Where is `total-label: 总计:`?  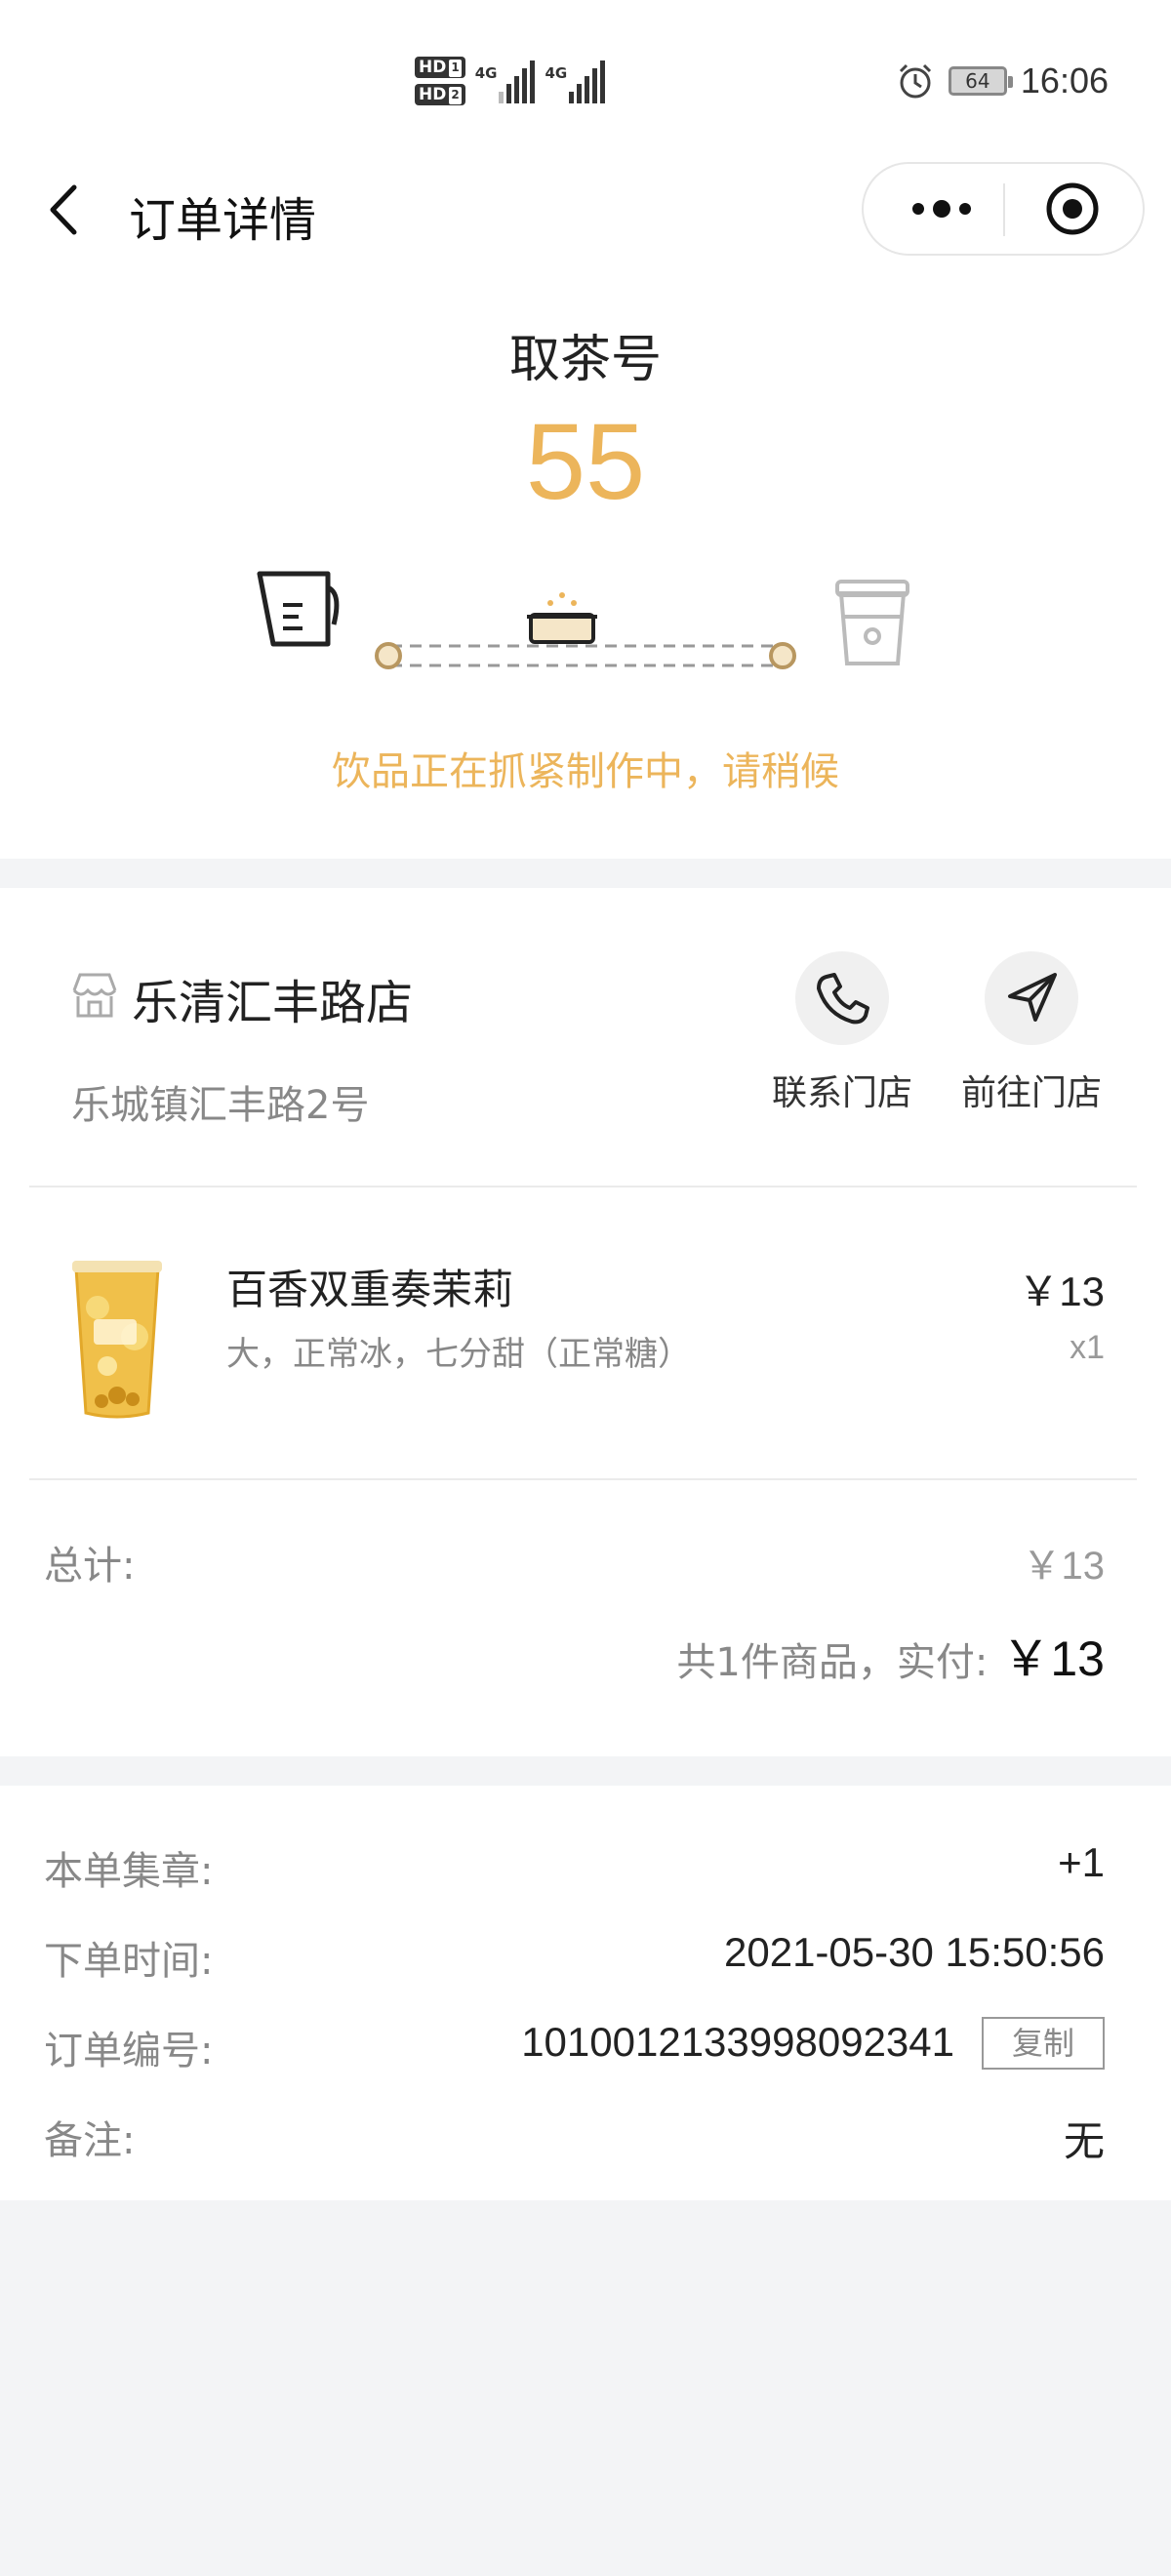
total-label: 总计: is located at coordinates (90, 1566).